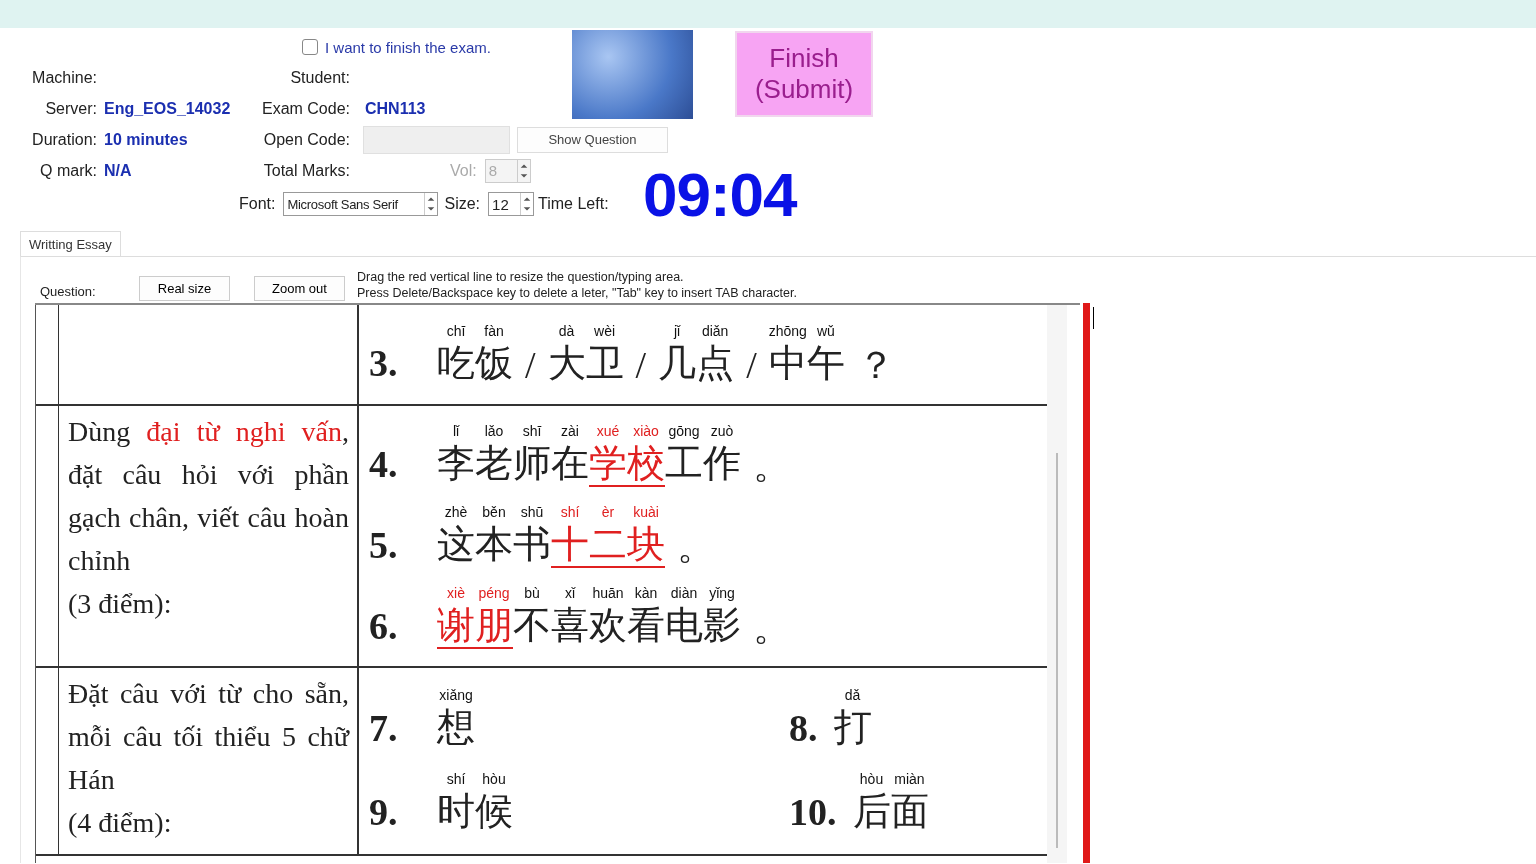 Image resolution: width=1536 pixels, height=864 pixels. What do you see at coordinates (684, 464) in the screenshot?
I see `chinese-character: 工` at bounding box center [684, 464].